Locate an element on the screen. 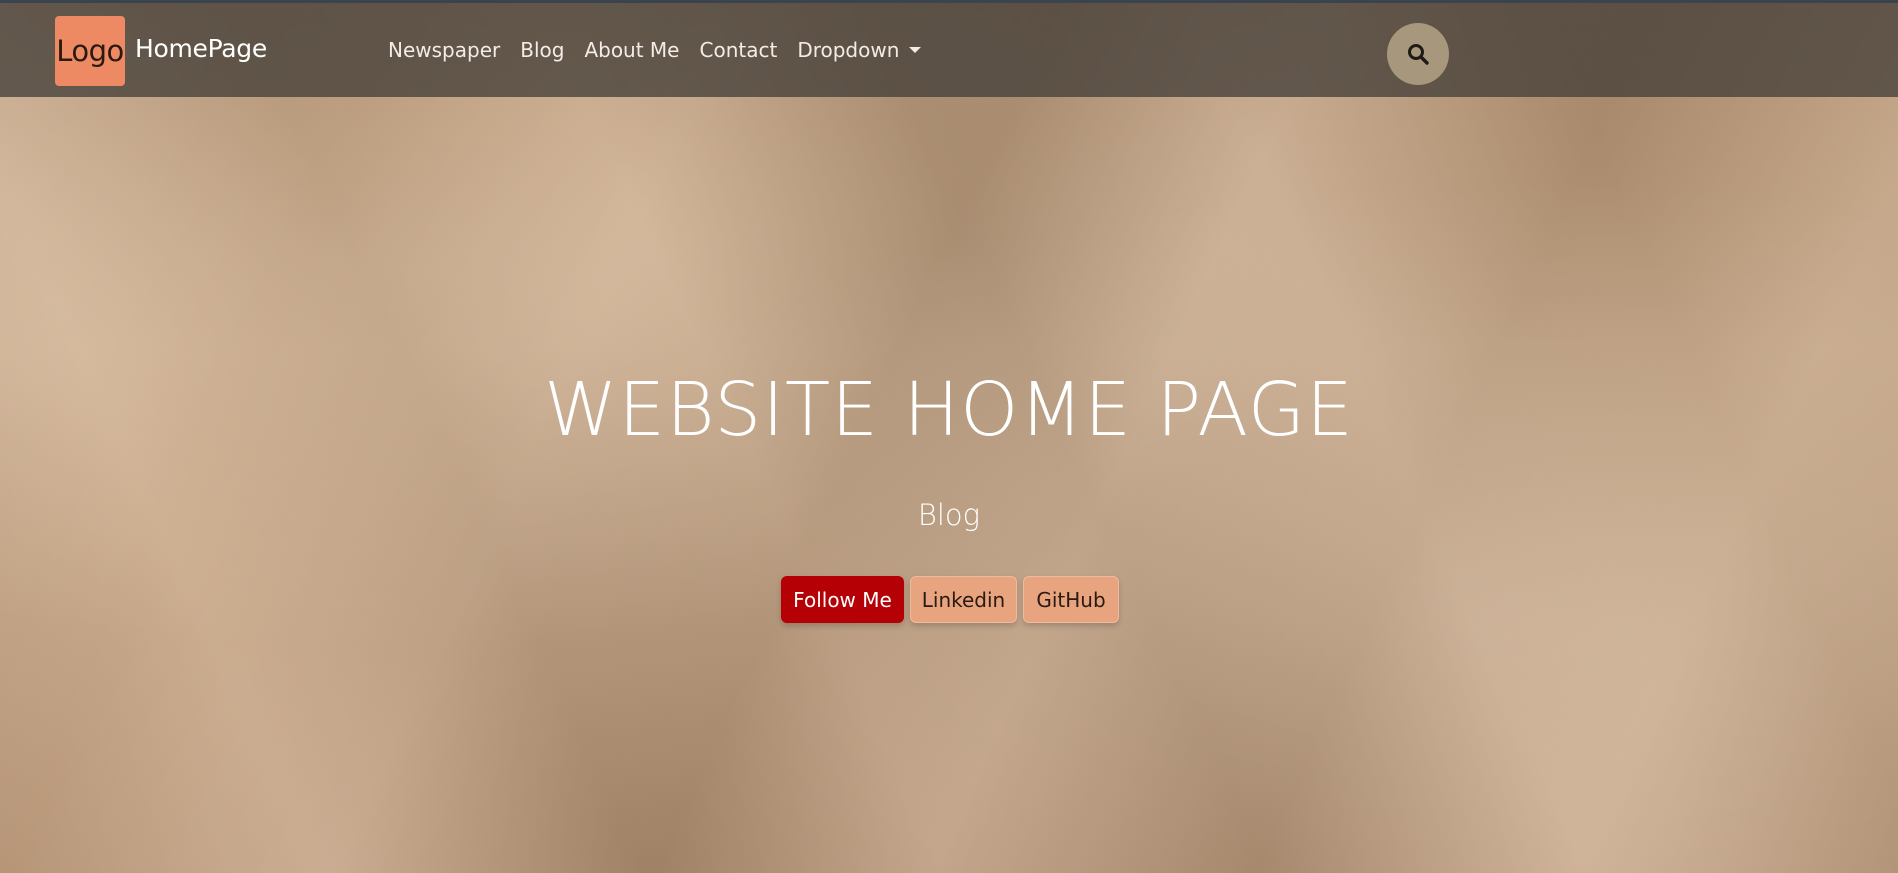  logo: Logo is located at coordinates (90, 51).